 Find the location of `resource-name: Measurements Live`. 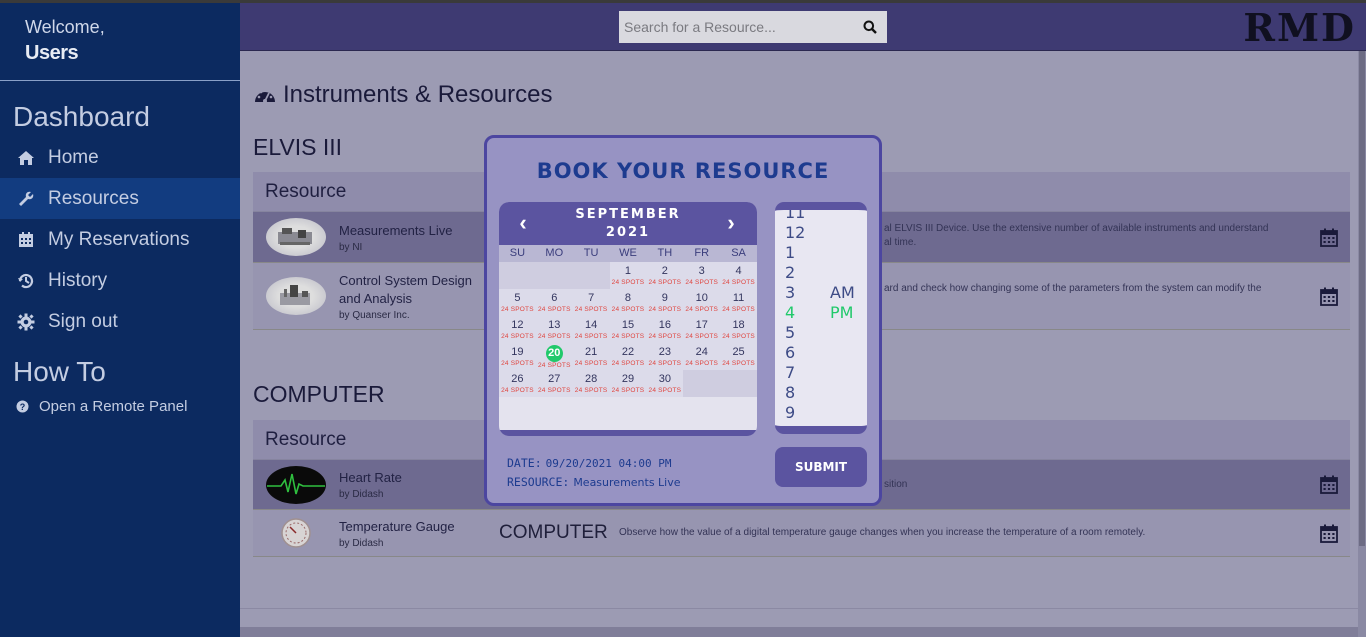

resource-name: Measurements Live is located at coordinates (406, 231).